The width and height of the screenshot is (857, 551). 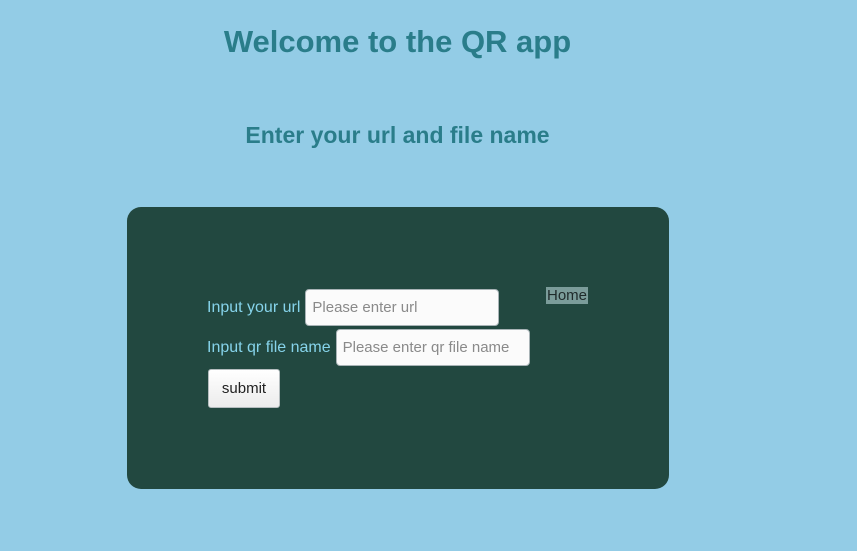 I want to click on file-name-row: Input qr file name, so click(x=368, y=347).